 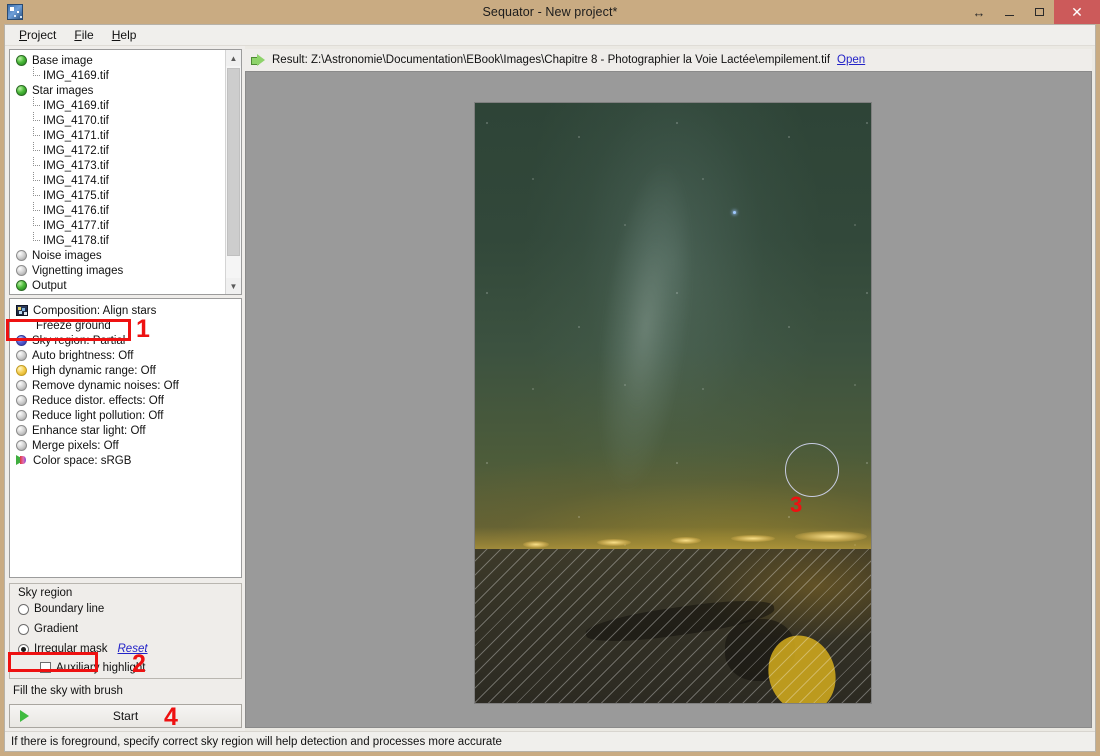 What do you see at coordinates (117, 75) in the screenshot?
I see `tree-item-base-img-4169: IMG_4169.tif` at bounding box center [117, 75].